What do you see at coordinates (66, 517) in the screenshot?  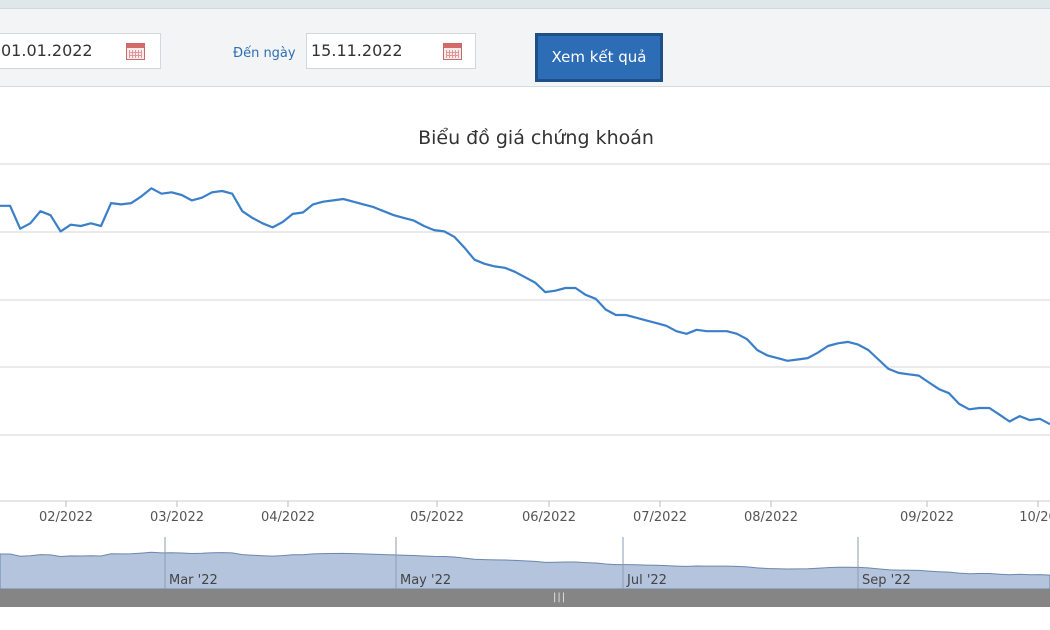 I see `x-tick-label: 02/2022` at bounding box center [66, 517].